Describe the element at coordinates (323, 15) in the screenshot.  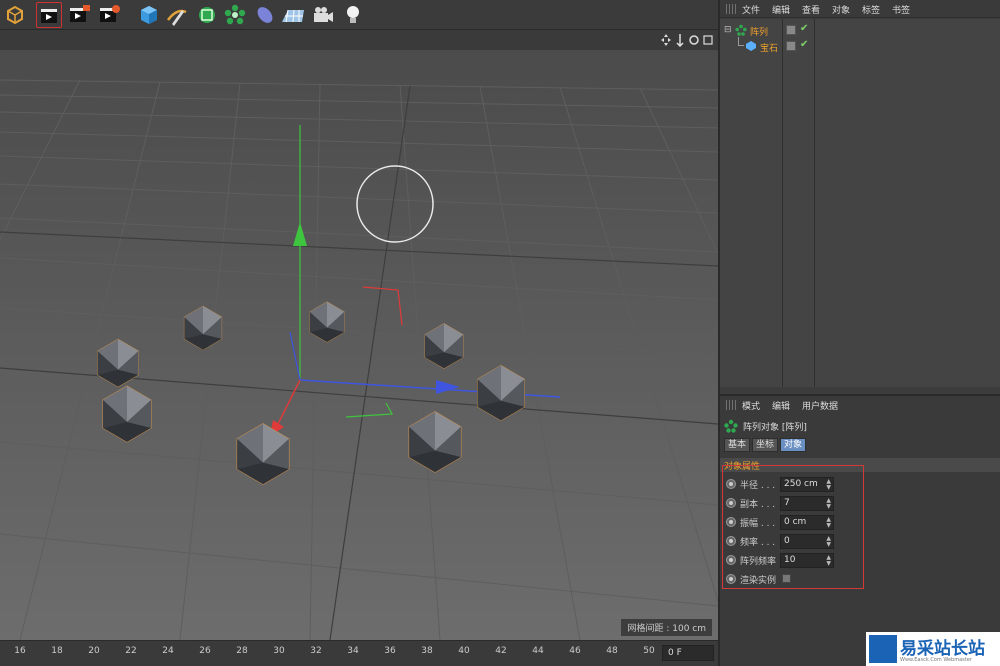
I see `camera-icon` at that location.